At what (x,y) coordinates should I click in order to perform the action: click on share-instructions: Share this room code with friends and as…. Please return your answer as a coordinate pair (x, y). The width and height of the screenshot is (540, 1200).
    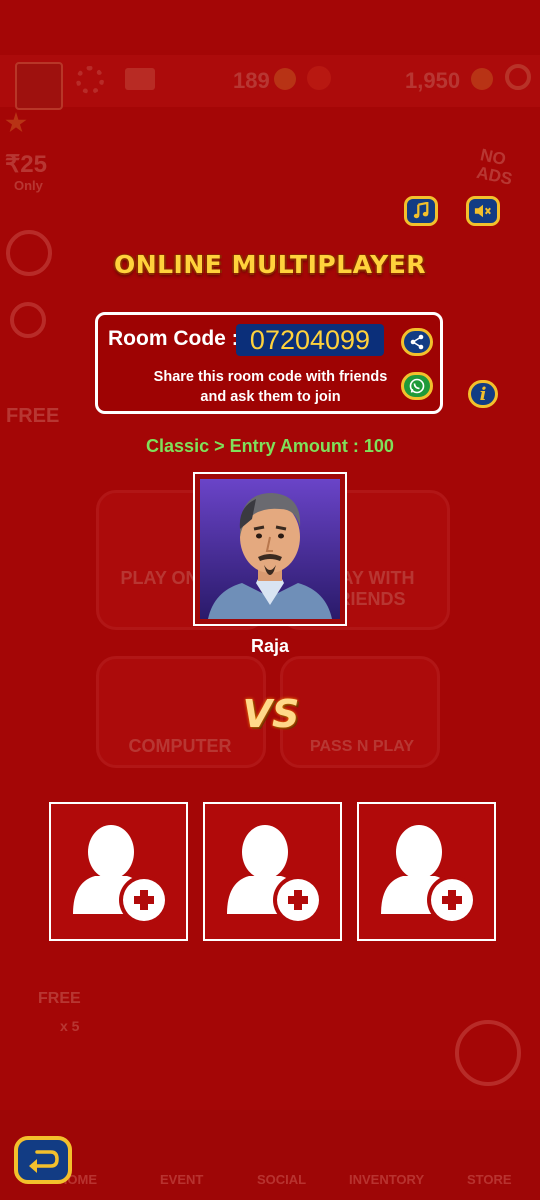
    Looking at the image, I should click on (270, 387).